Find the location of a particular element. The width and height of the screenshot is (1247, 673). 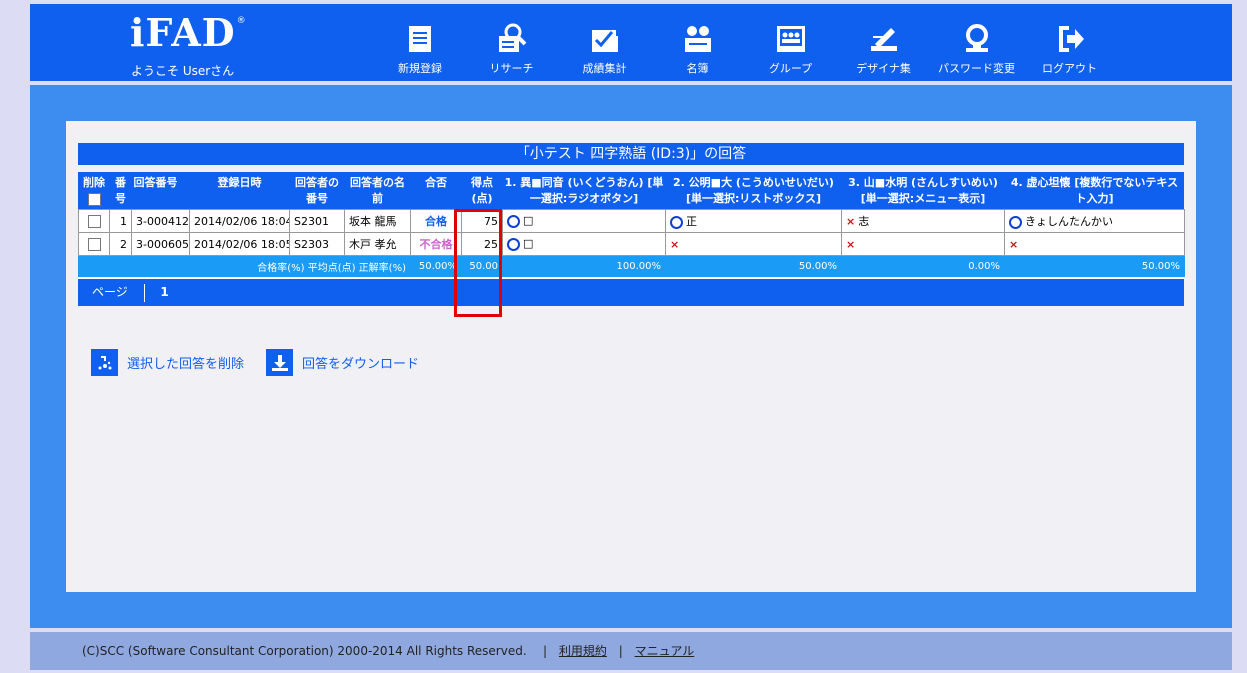

col-q2: 2. 公明■大 (こうめいせいだい) [単一選択:リストボックス] is located at coordinates (753, 190).